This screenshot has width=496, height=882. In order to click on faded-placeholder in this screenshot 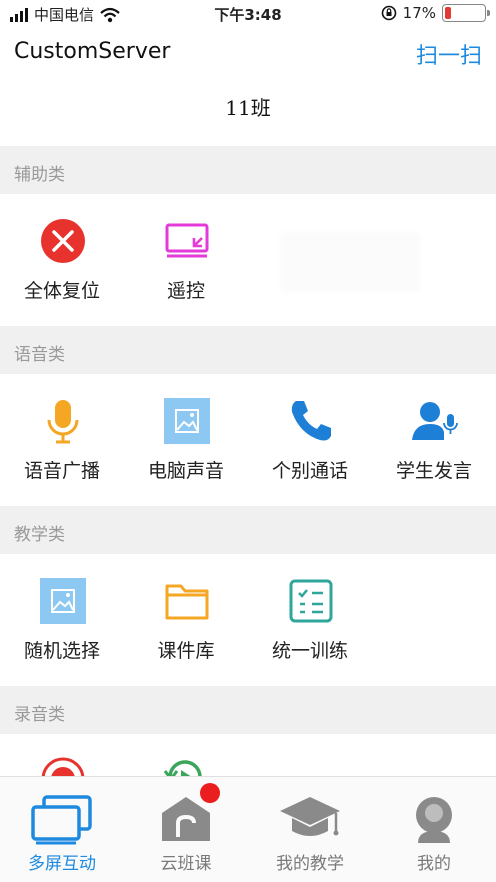, I will do `click(350, 262)`.